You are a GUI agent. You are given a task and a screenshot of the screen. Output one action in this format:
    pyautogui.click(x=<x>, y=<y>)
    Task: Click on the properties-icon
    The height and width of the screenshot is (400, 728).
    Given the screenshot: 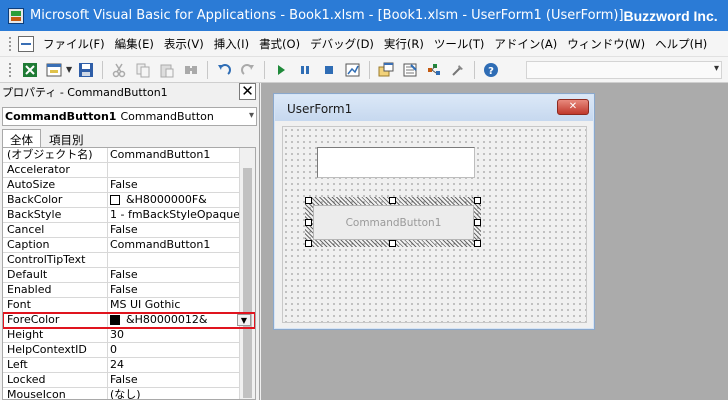 What is the action you would take?
    pyautogui.click(x=410, y=70)
    